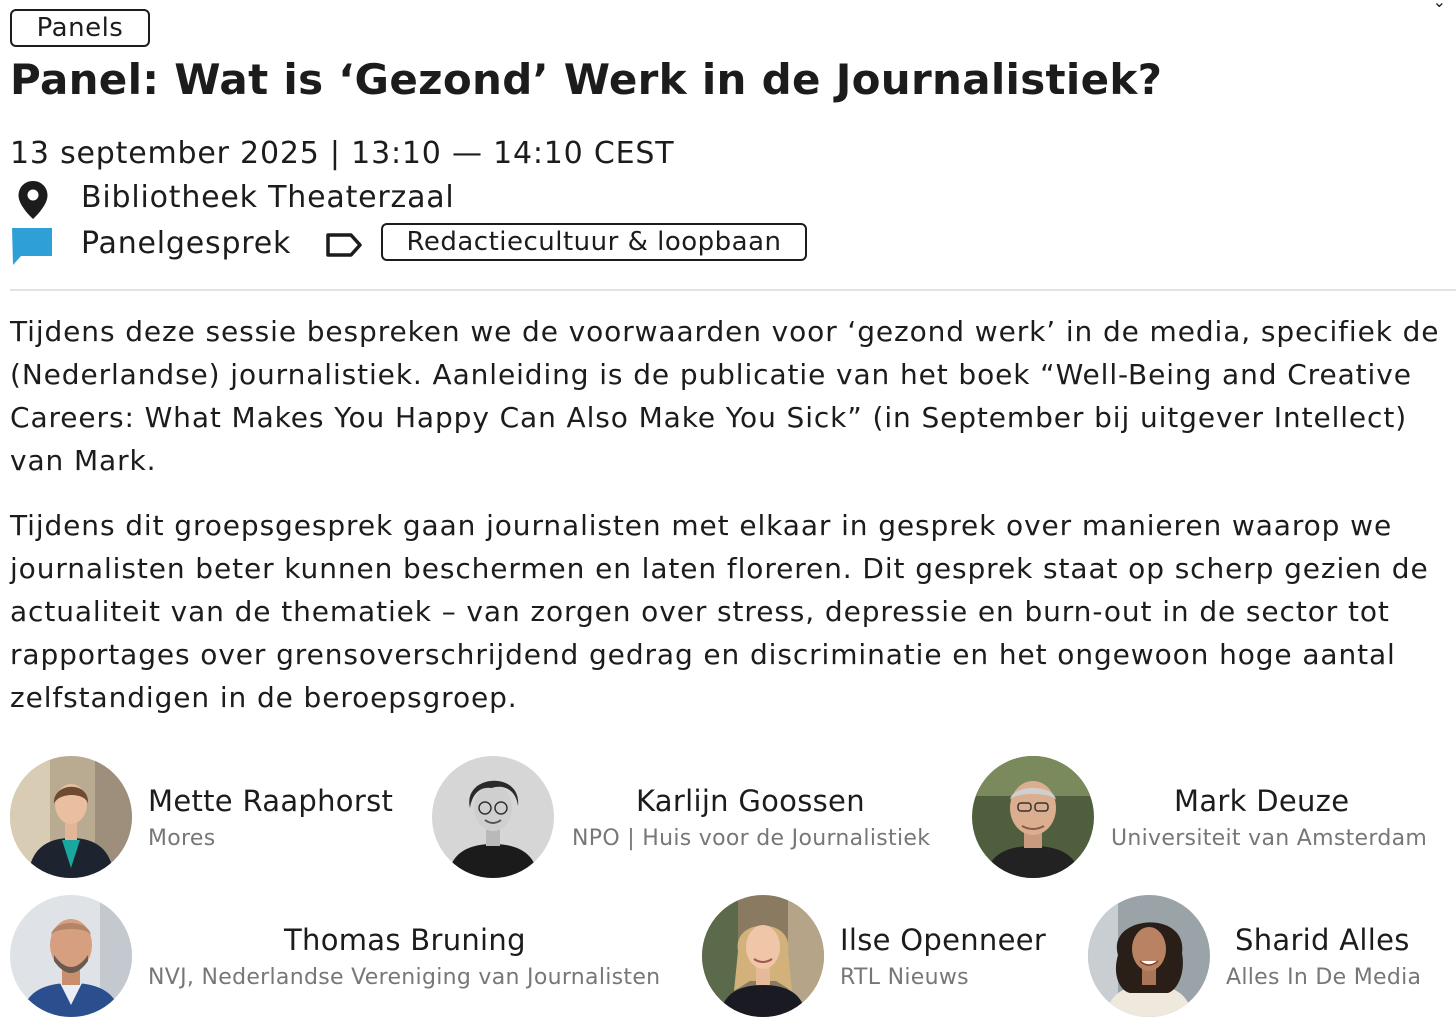 The image size is (1456, 1025). What do you see at coordinates (1324, 977) in the screenshot?
I see `speaker-org: Alles In De Media` at bounding box center [1324, 977].